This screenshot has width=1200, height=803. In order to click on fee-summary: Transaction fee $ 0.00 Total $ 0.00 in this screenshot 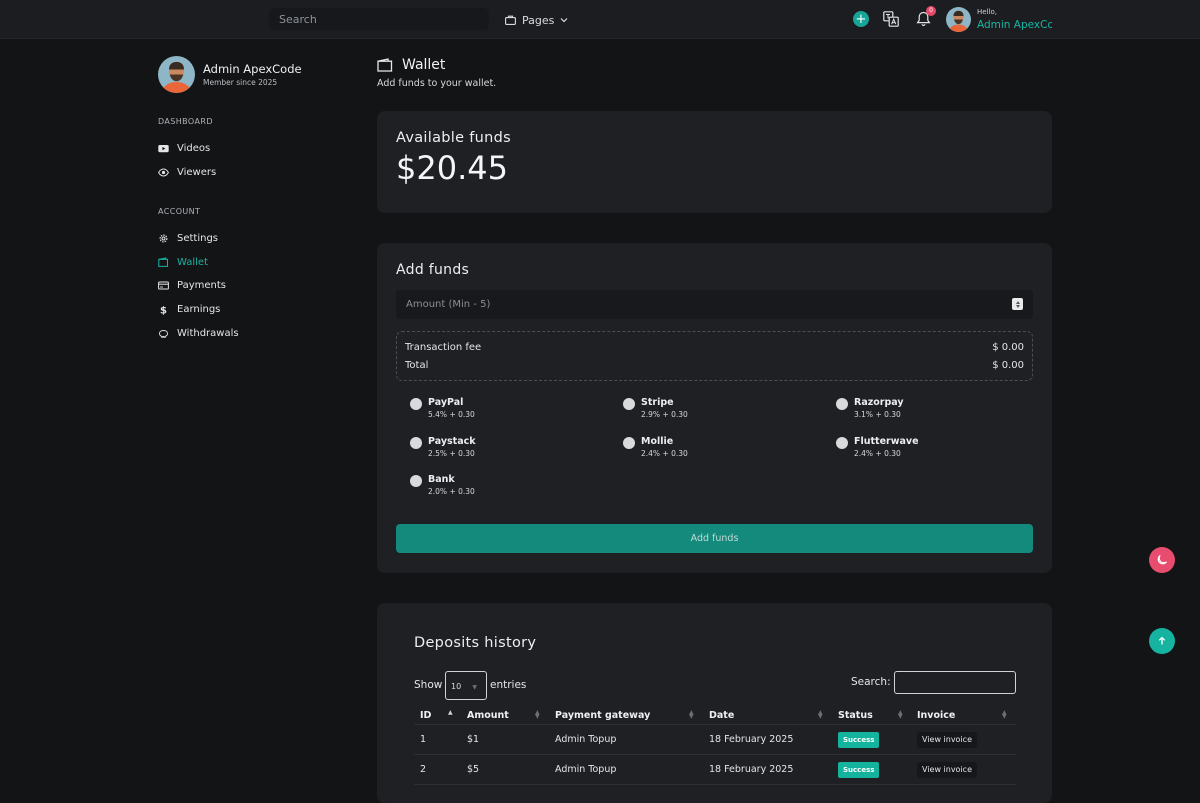, I will do `click(714, 356)`.